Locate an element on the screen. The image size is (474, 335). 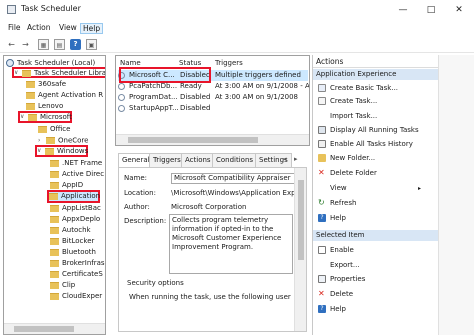
tree-item-appxdeplo: AppxDeplo is located at coordinates (75, 219).